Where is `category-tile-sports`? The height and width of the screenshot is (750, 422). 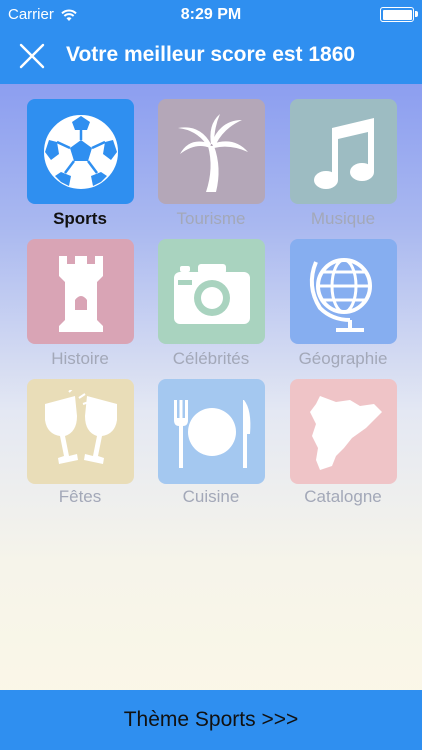 category-tile-sports is located at coordinates (80, 151).